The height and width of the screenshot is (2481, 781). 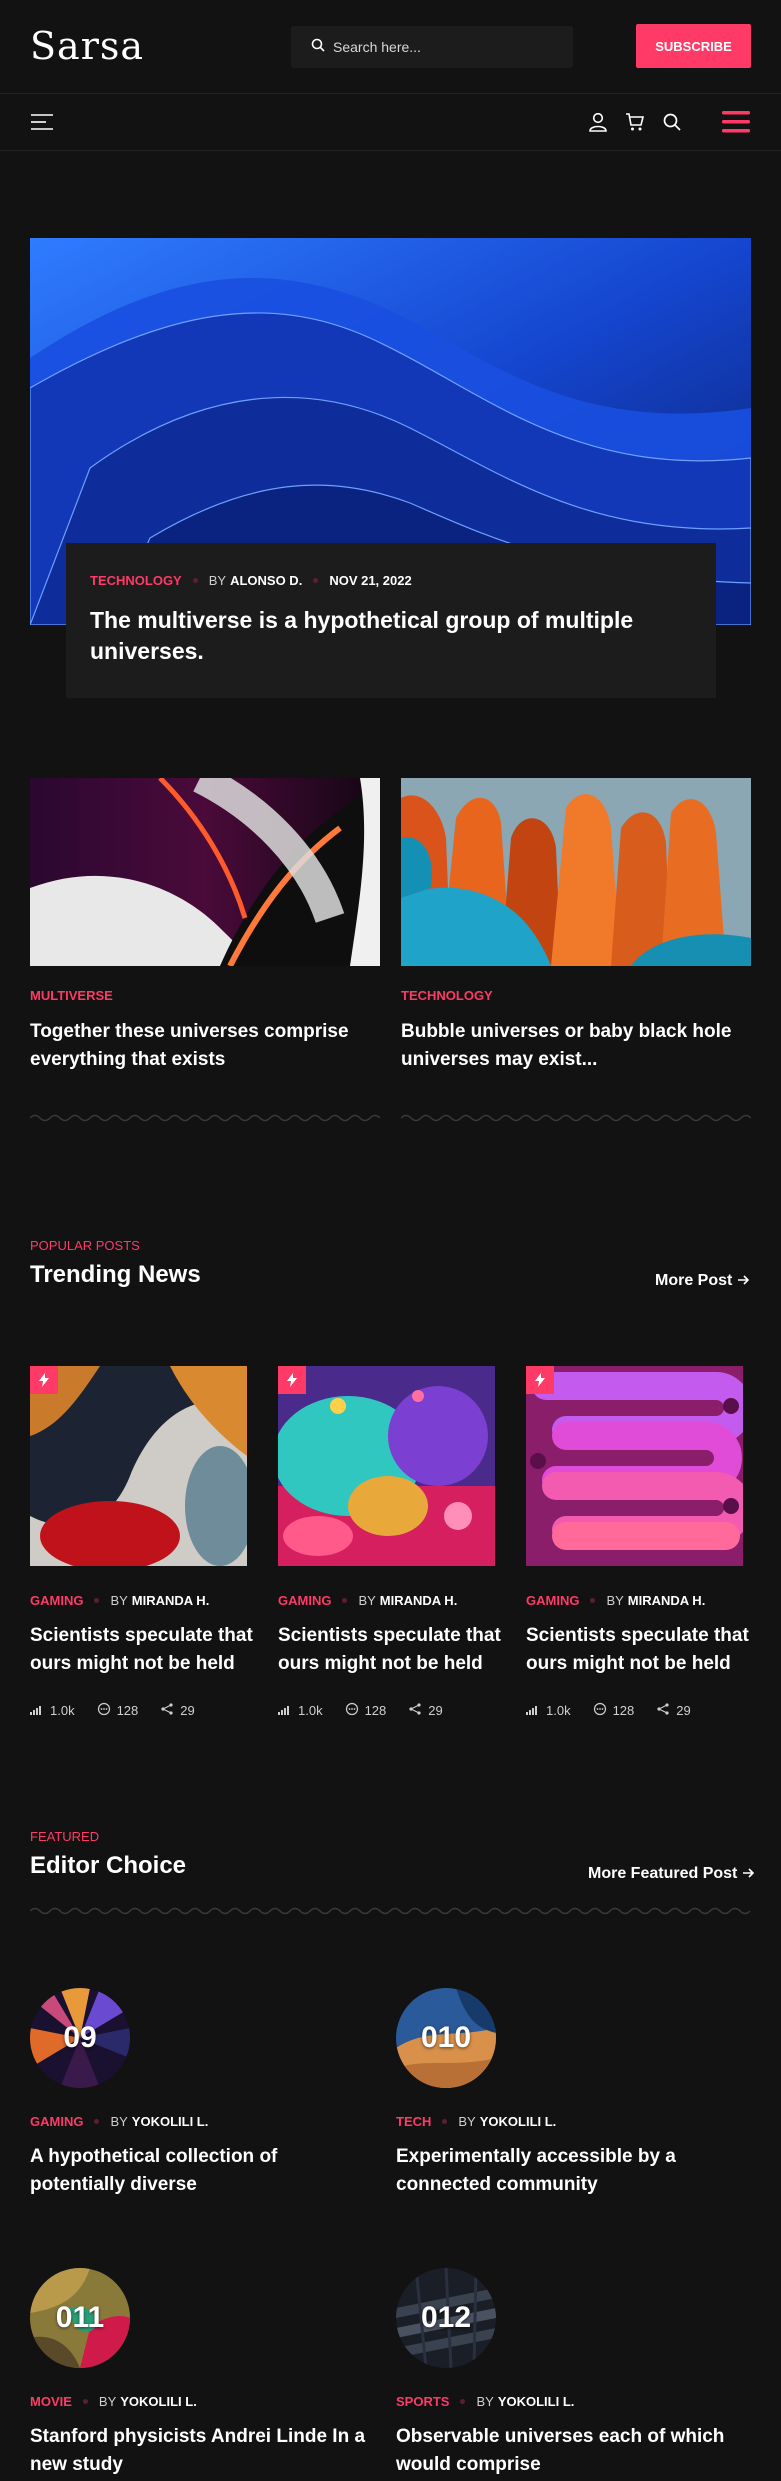 I want to click on editor-number: 012, so click(x=446, y=2317).